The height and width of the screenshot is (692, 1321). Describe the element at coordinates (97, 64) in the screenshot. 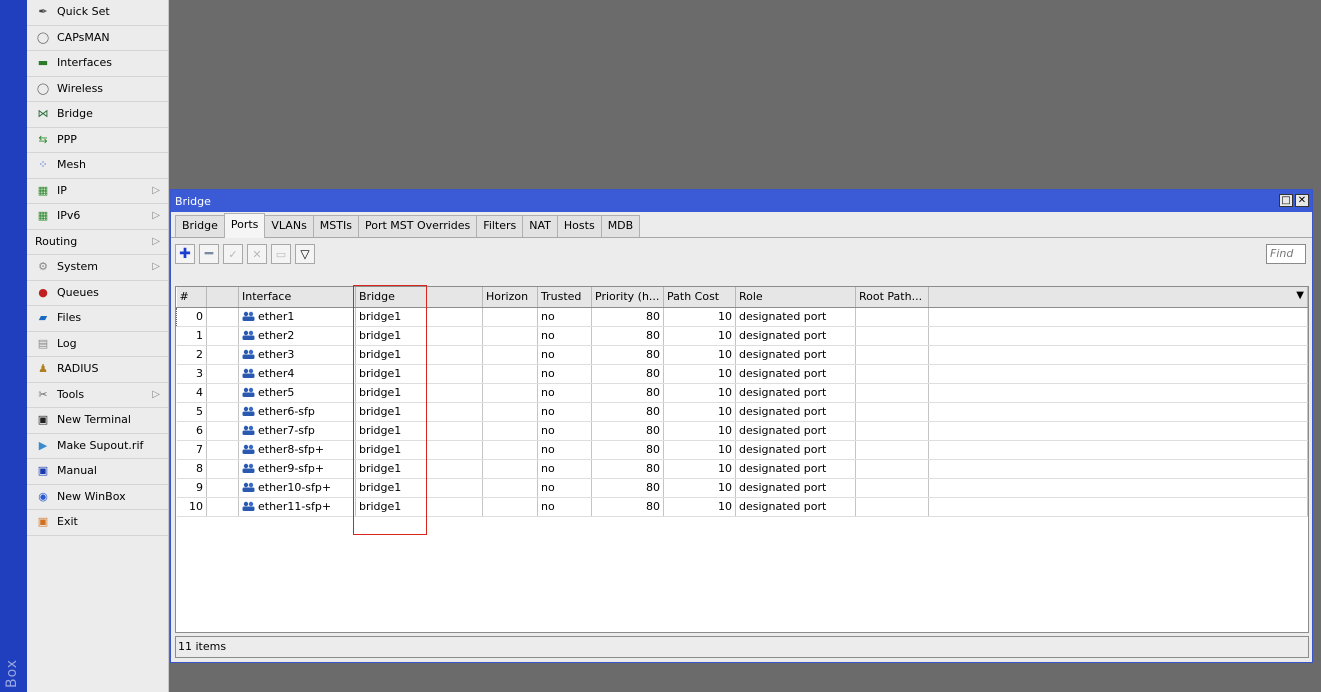

I see `sidebar-item-interfaces: ▬ Interfaces` at that location.